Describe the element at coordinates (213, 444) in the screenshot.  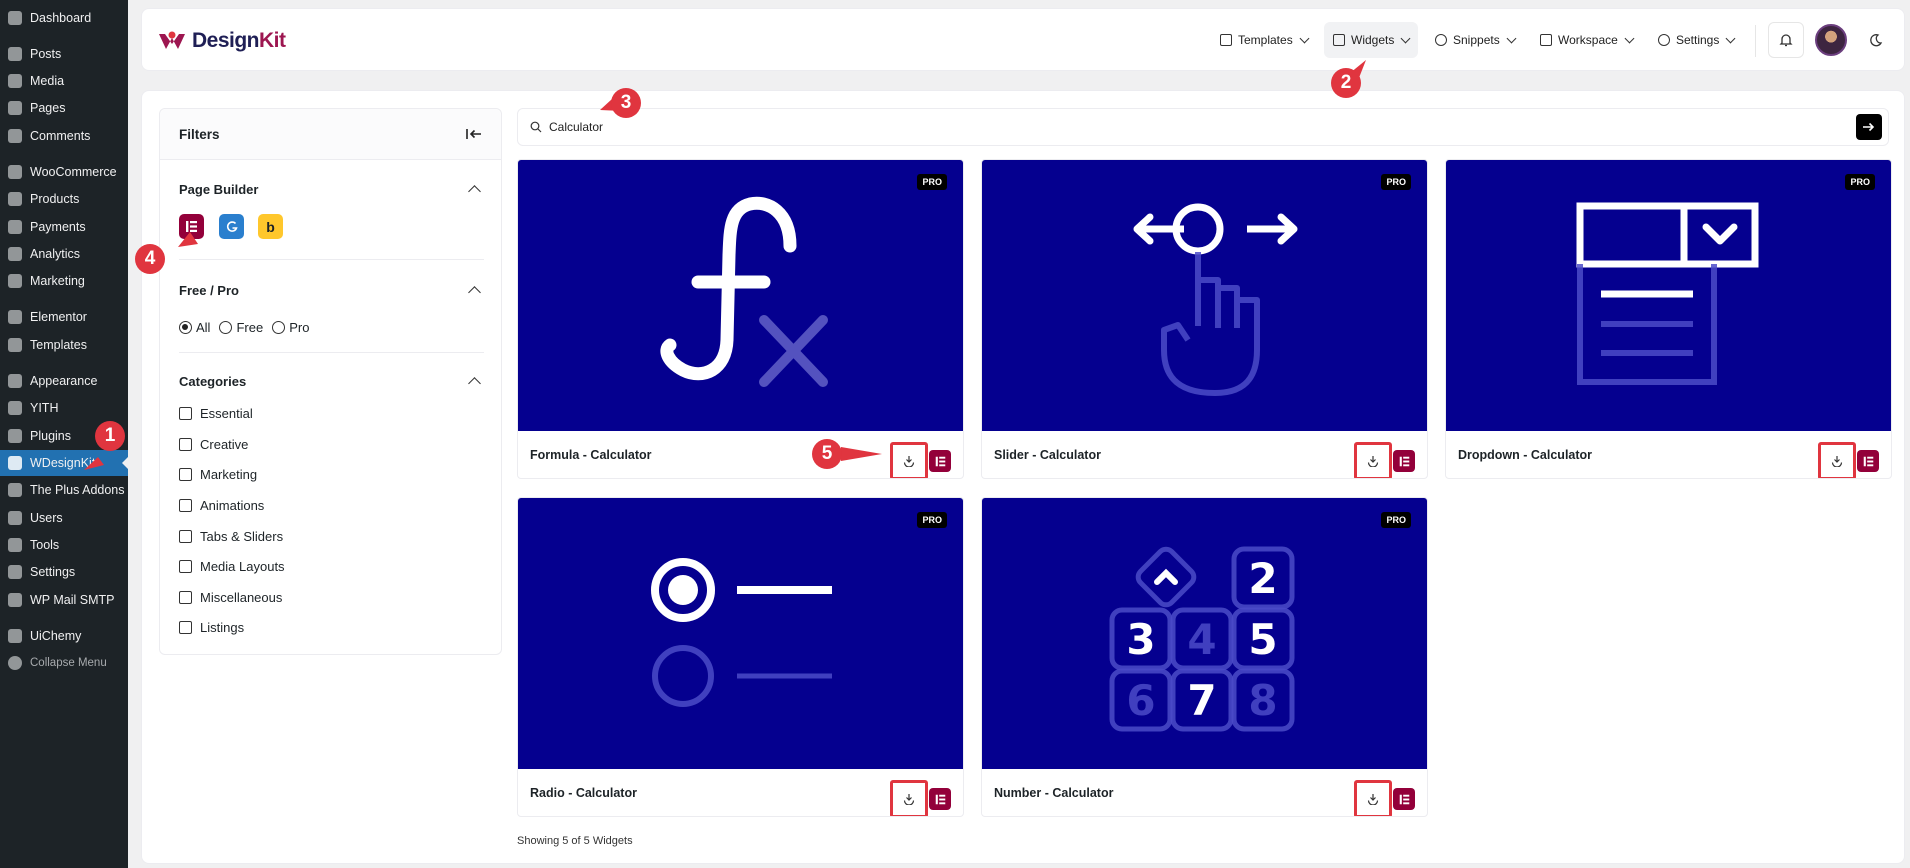
I see `category-creative: Creative` at that location.